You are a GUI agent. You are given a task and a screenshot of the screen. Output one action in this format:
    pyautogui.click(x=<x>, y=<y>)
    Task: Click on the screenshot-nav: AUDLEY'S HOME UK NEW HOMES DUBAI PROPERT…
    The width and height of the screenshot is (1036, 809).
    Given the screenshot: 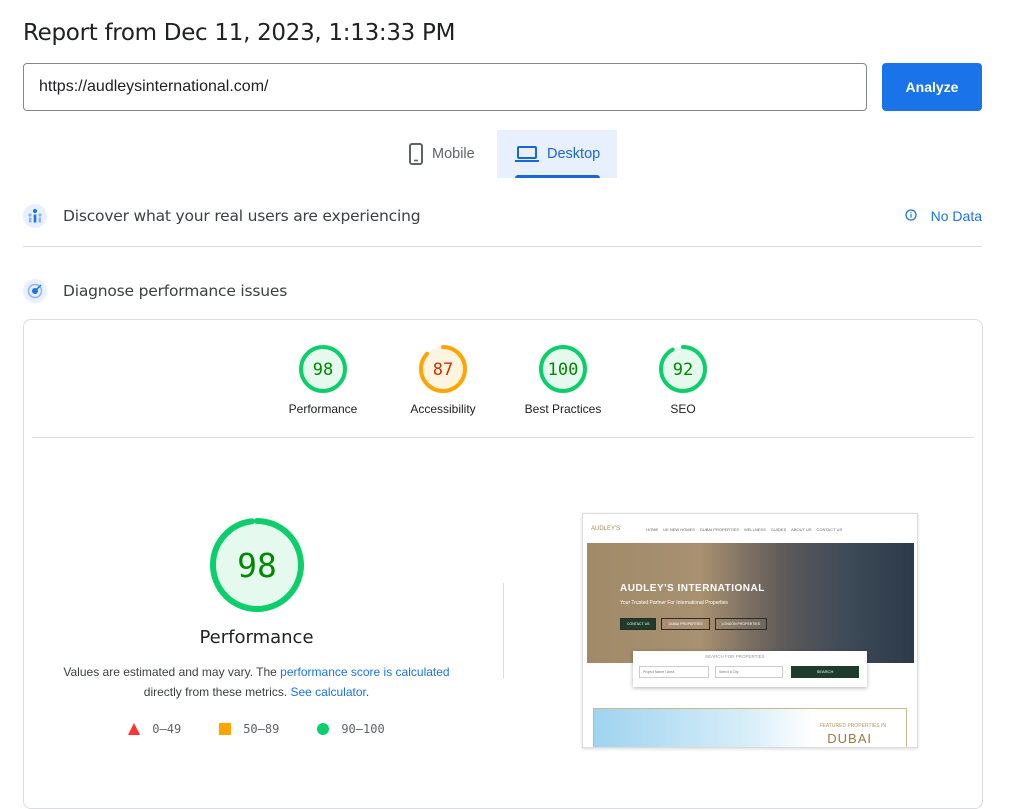 What is the action you would take?
    pyautogui.click(x=750, y=529)
    